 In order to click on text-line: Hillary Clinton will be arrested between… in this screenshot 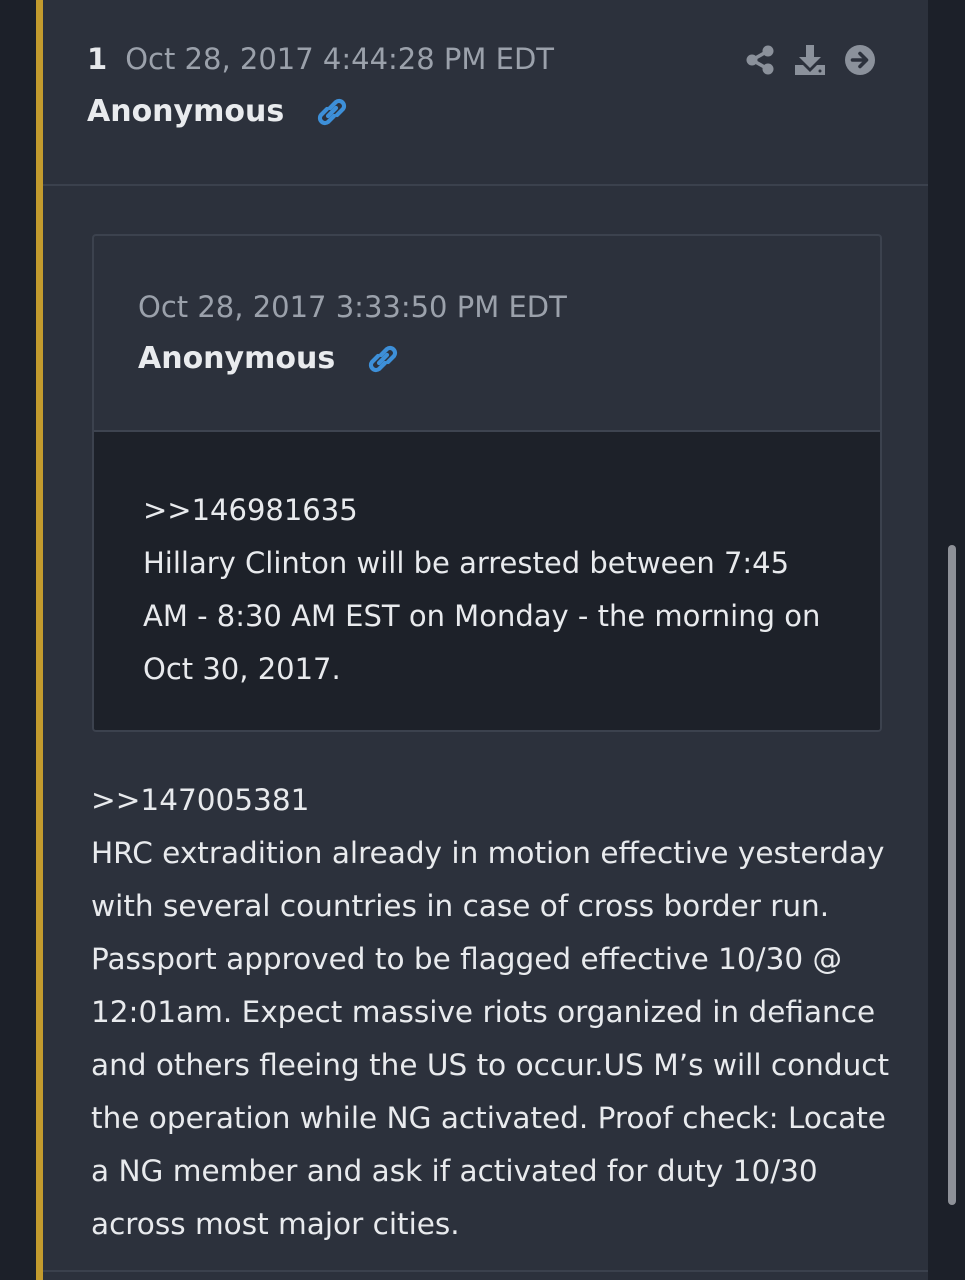, I will do `click(466, 563)`.